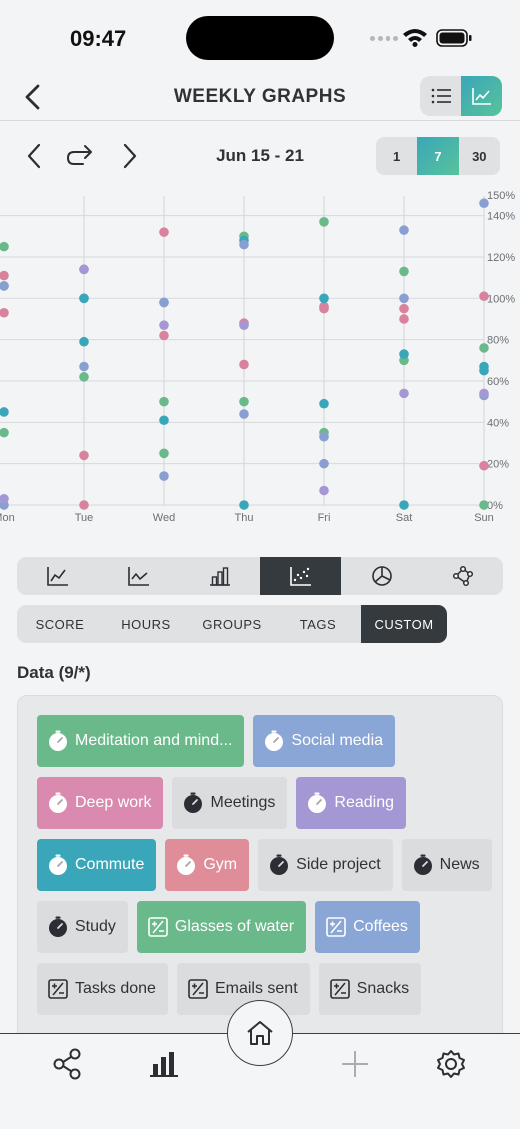 This screenshot has height=1129, width=520. I want to click on trend-chart-icon, so click(138, 576).